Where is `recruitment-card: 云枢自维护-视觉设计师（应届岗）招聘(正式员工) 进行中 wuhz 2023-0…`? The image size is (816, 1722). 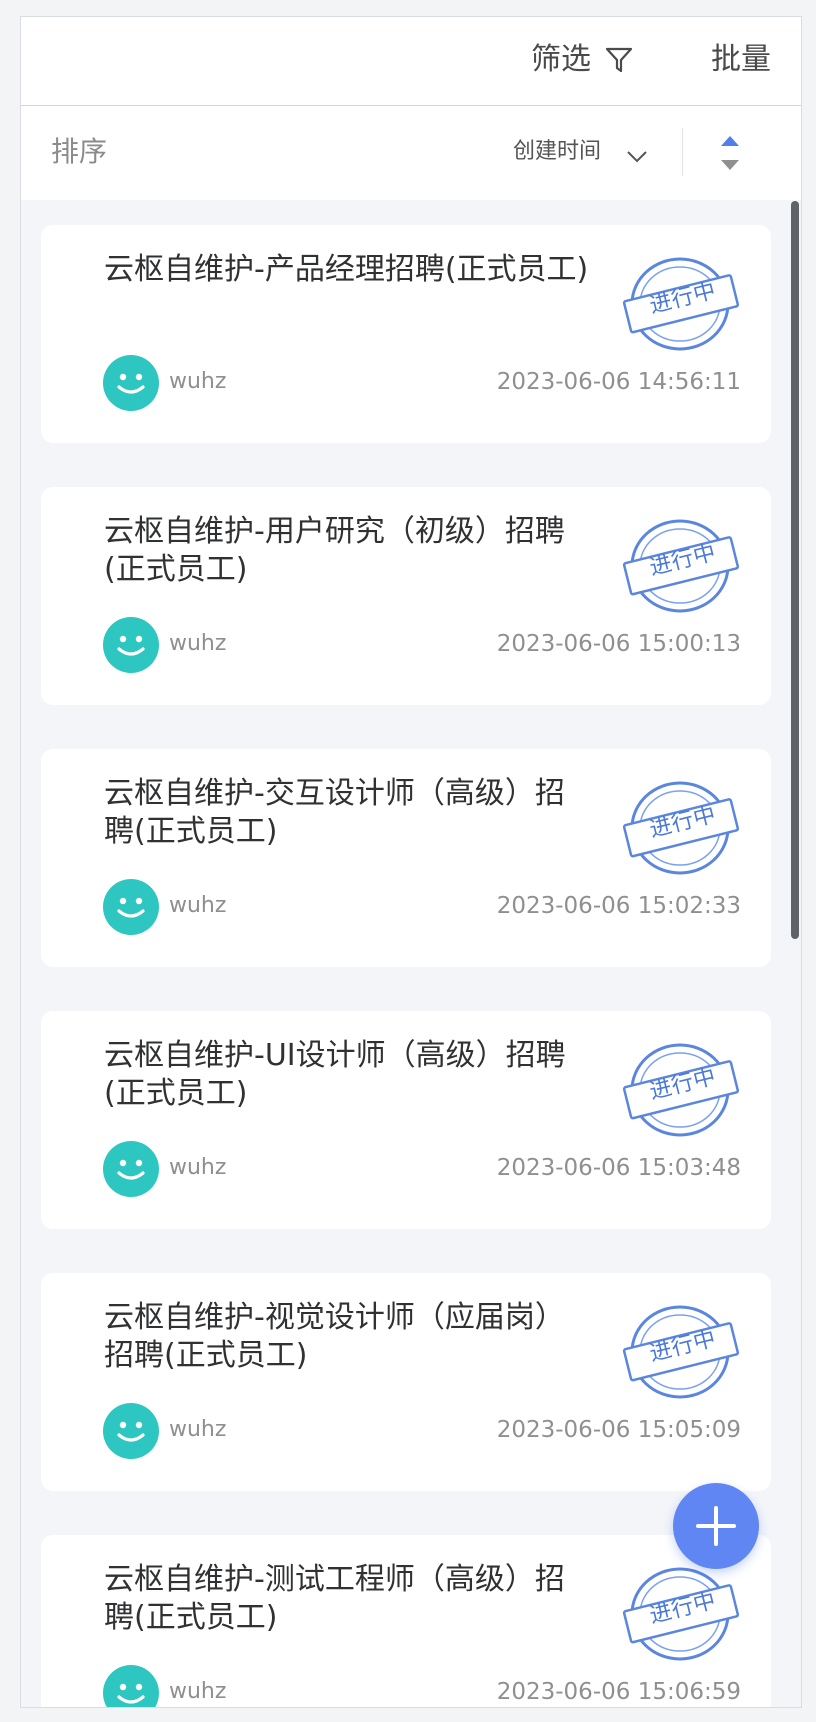
recruitment-card: 云枢自维护-视觉设计师（应届岗）招聘(正式员工) 进行中 wuhz 2023-0… is located at coordinates (406, 1382).